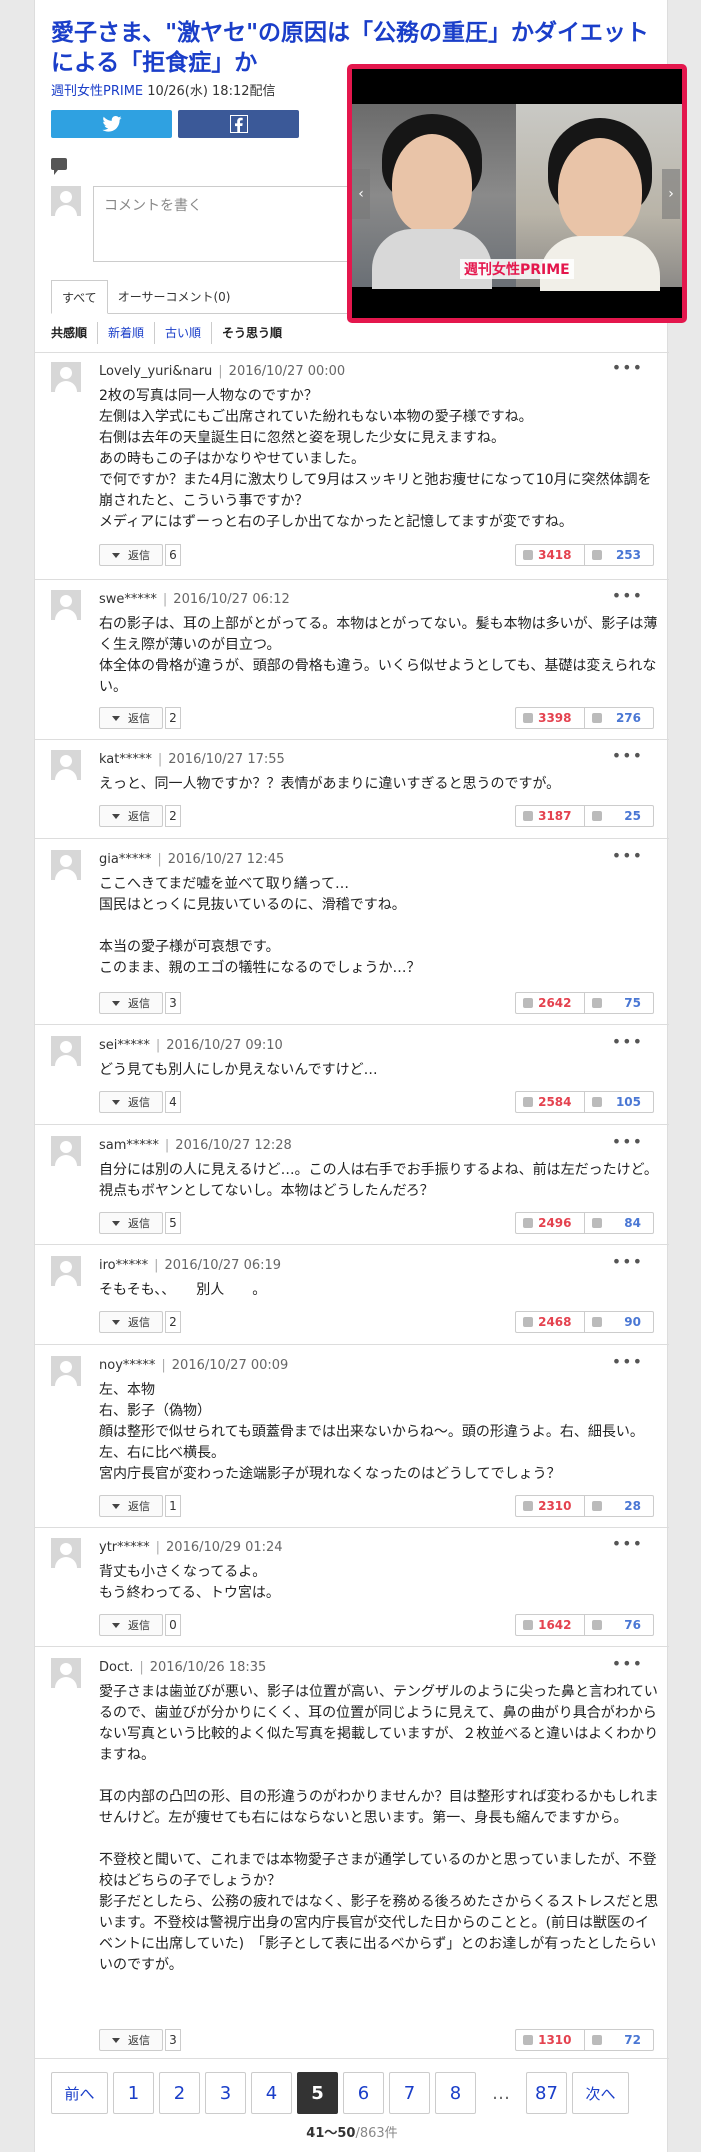 This screenshot has height=2152, width=701. What do you see at coordinates (173, 555) in the screenshot?
I see `reply-count: 6` at bounding box center [173, 555].